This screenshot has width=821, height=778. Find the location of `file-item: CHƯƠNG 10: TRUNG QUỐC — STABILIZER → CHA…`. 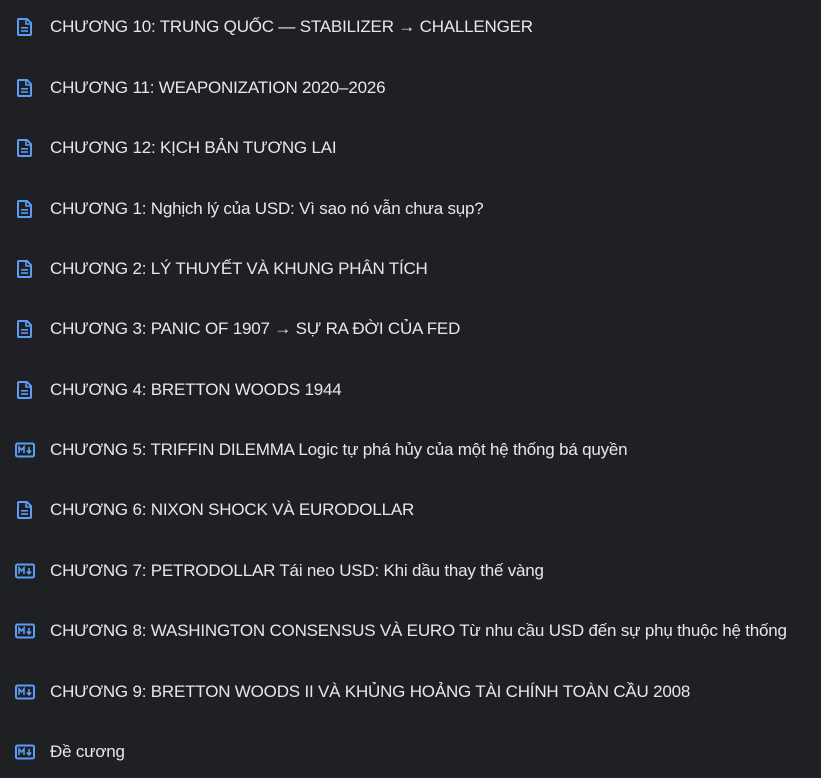

file-item: CHƯƠNG 10: TRUNG QUỐC — STABILIZER → CHA… is located at coordinates (410, 27).